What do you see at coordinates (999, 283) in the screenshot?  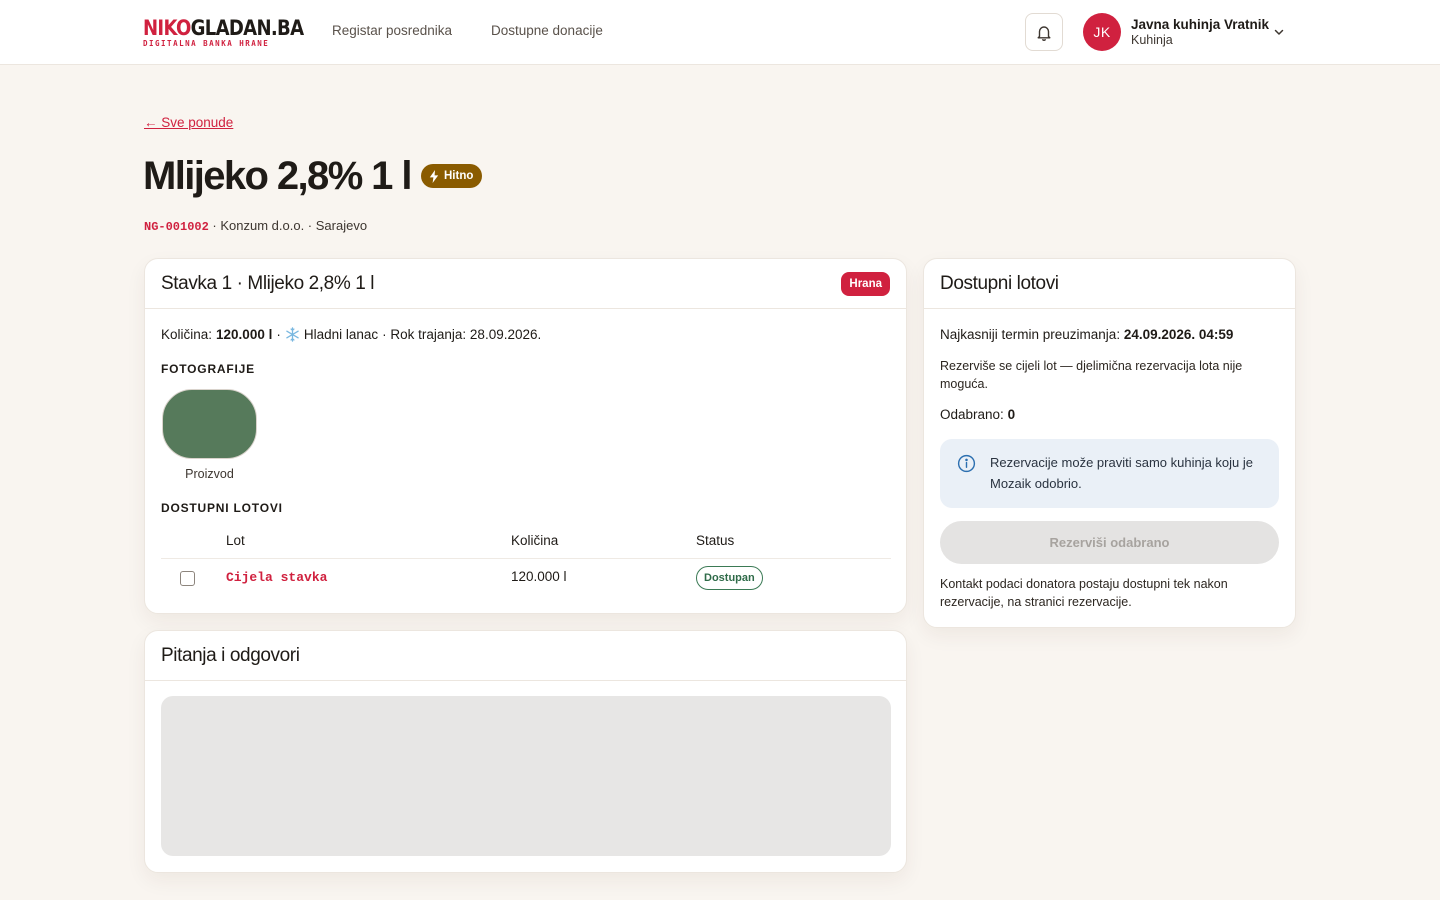 I see `sidebar-card-title: Dostupni lotovi` at bounding box center [999, 283].